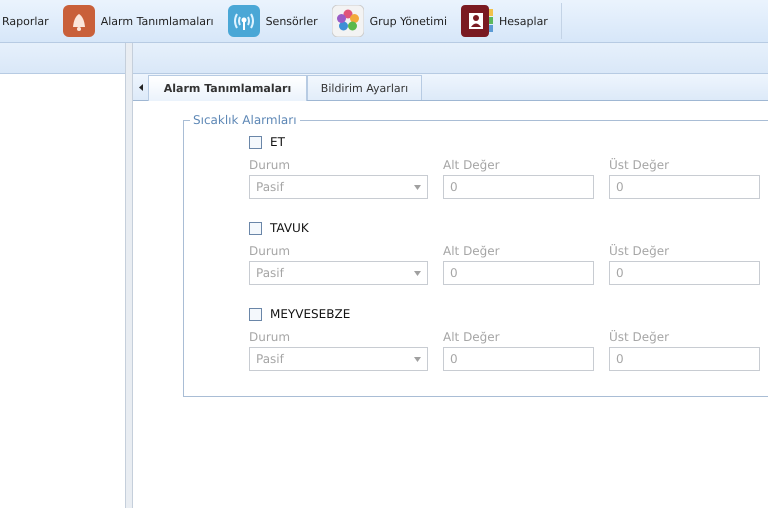 The height and width of the screenshot is (508, 768). Describe the element at coordinates (227, 88) in the screenshot. I see `tab: Alarm Tanımlamaları` at that location.